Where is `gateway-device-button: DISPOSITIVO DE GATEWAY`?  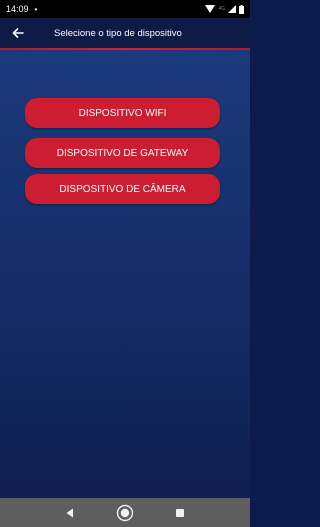 gateway-device-button: DISPOSITIVO DE GATEWAY is located at coordinates (122, 153).